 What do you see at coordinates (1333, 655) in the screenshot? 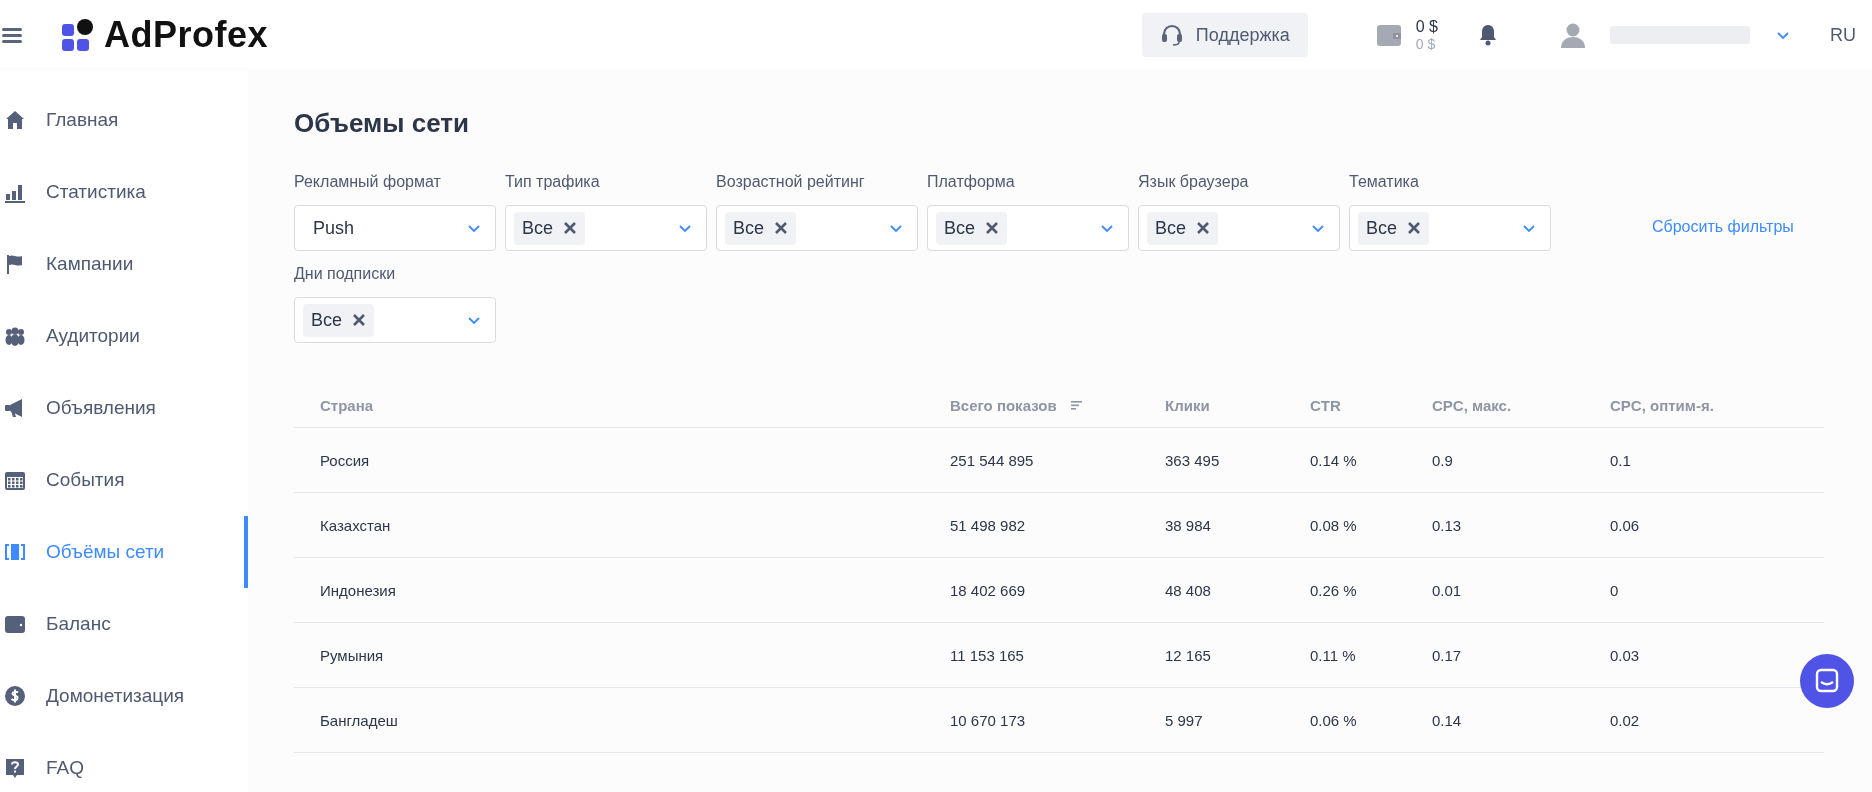
I see `table-cell: 0.11 %` at bounding box center [1333, 655].